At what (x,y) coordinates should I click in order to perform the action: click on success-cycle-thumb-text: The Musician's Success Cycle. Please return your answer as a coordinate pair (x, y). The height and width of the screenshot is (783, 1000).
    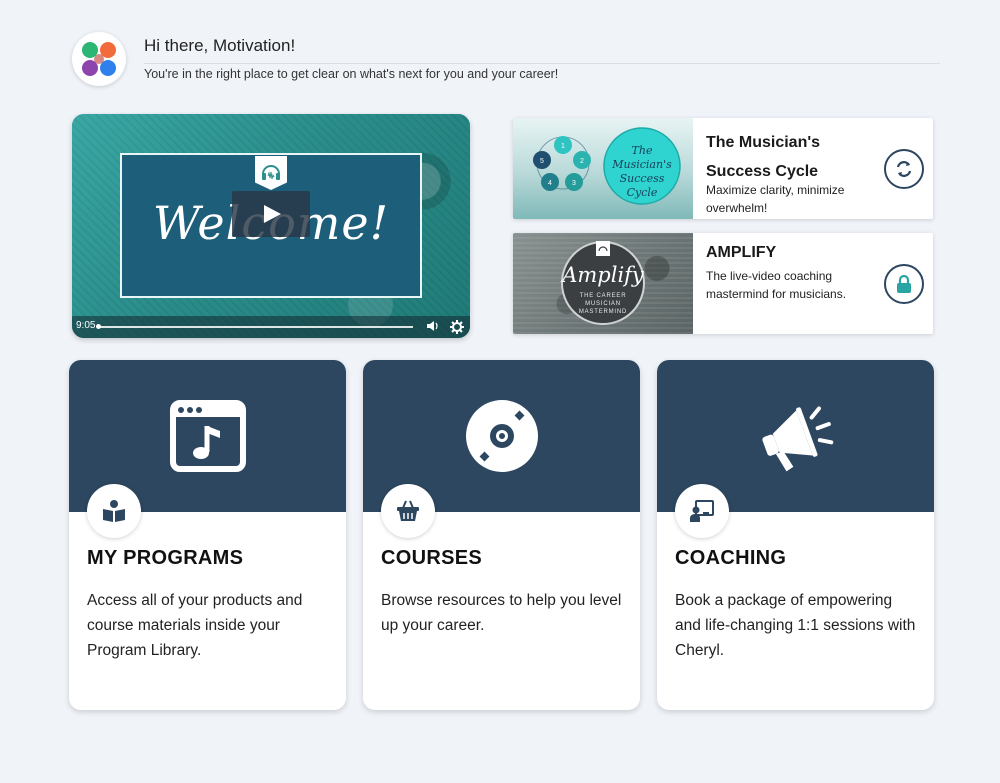
    Looking at the image, I should click on (642, 171).